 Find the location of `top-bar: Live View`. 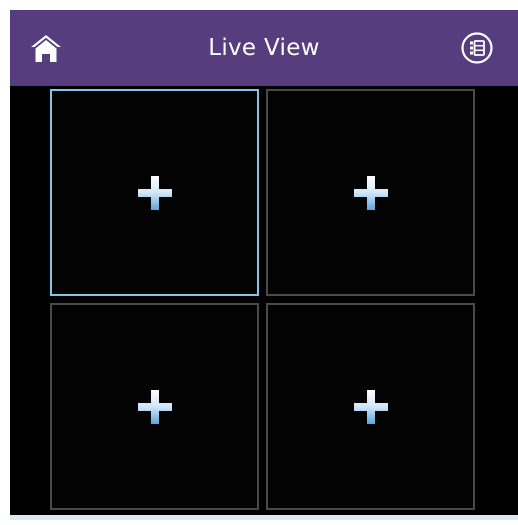

top-bar: Live View is located at coordinates (264, 48).